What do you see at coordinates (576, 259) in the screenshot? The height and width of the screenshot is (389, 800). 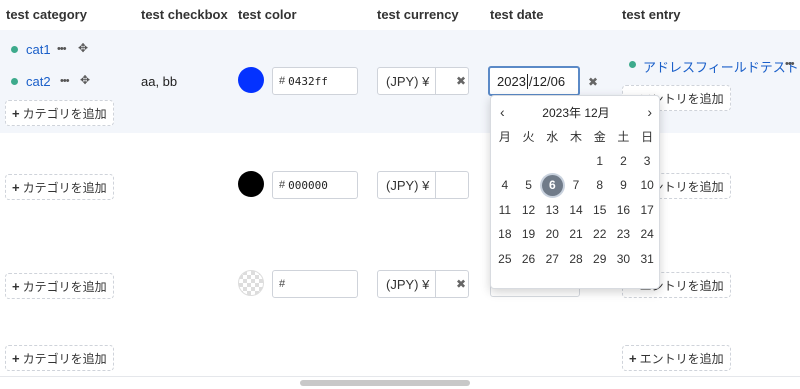 I see `calendar-day: 28` at bounding box center [576, 259].